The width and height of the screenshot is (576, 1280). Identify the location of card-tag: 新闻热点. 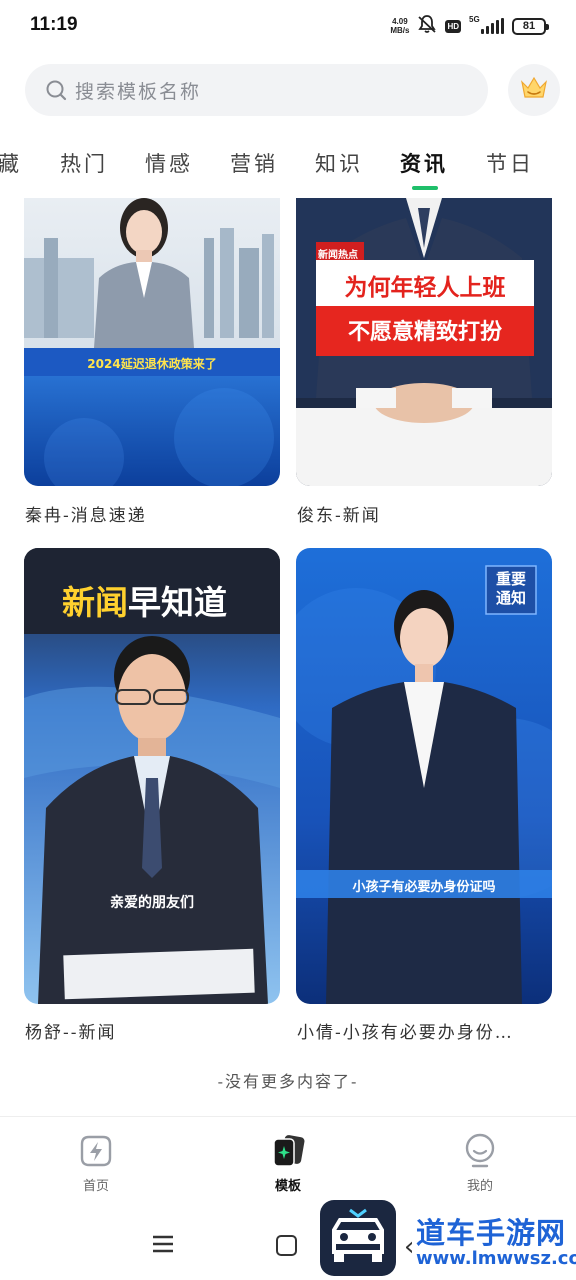
(338, 255).